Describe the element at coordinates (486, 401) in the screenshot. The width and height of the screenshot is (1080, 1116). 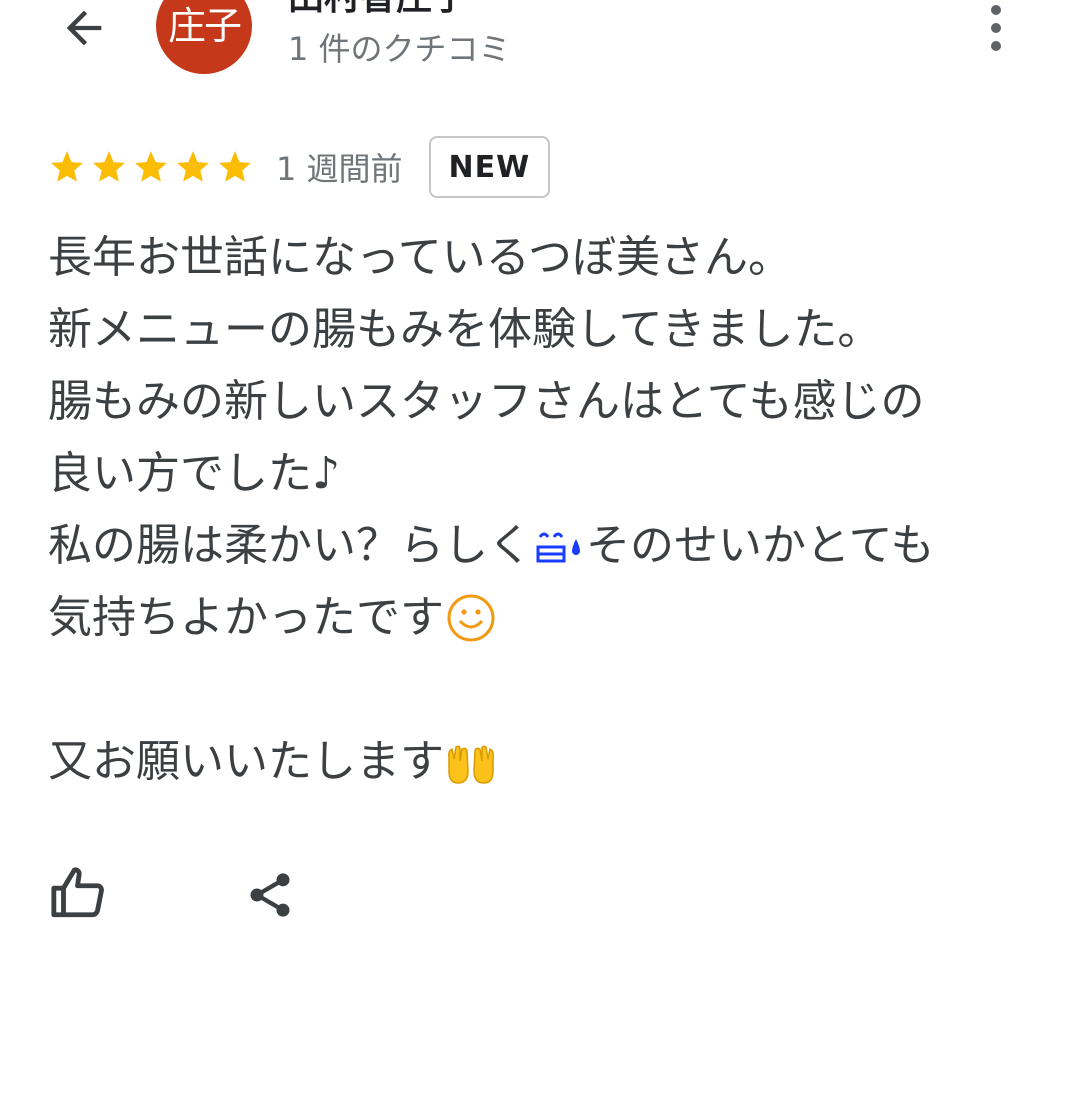
I see `review-line: 腸もみの新しいスタッフさんはとても感じの` at that location.